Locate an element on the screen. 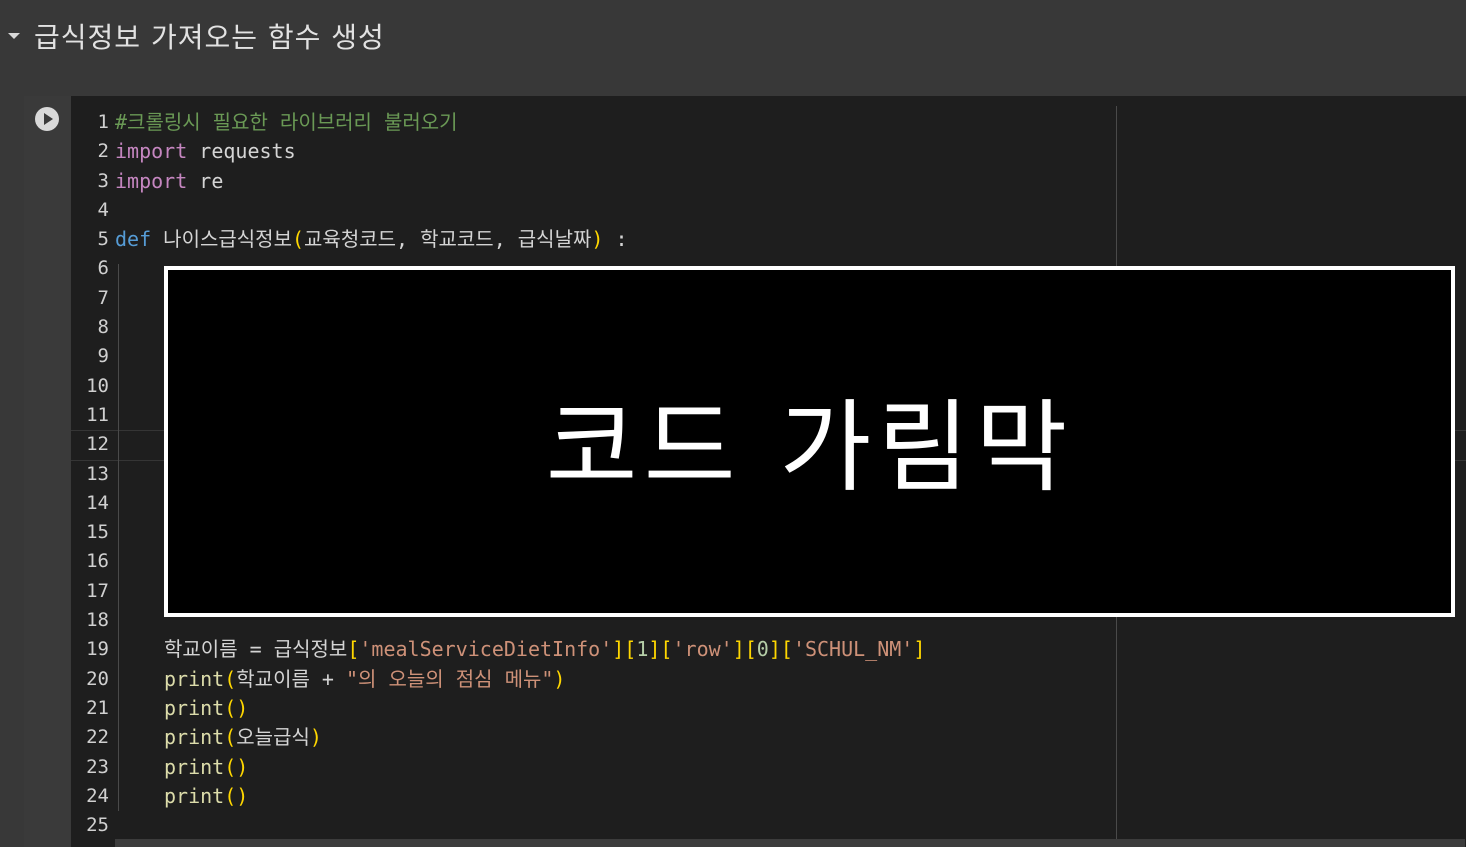  line-number: 17 is located at coordinates (97, 590).